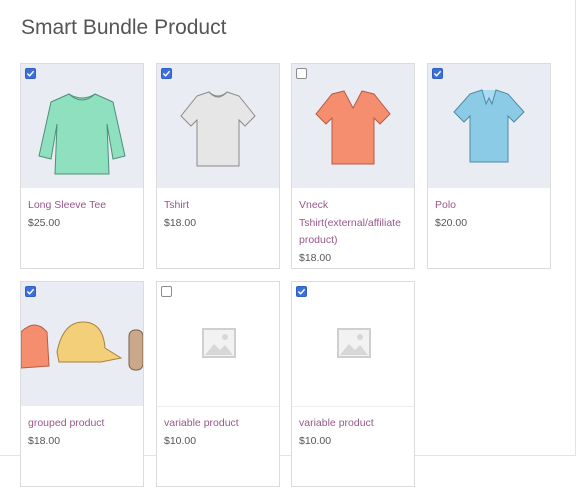  What do you see at coordinates (490, 206) in the screenshot?
I see `product-name: Polo` at bounding box center [490, 206].